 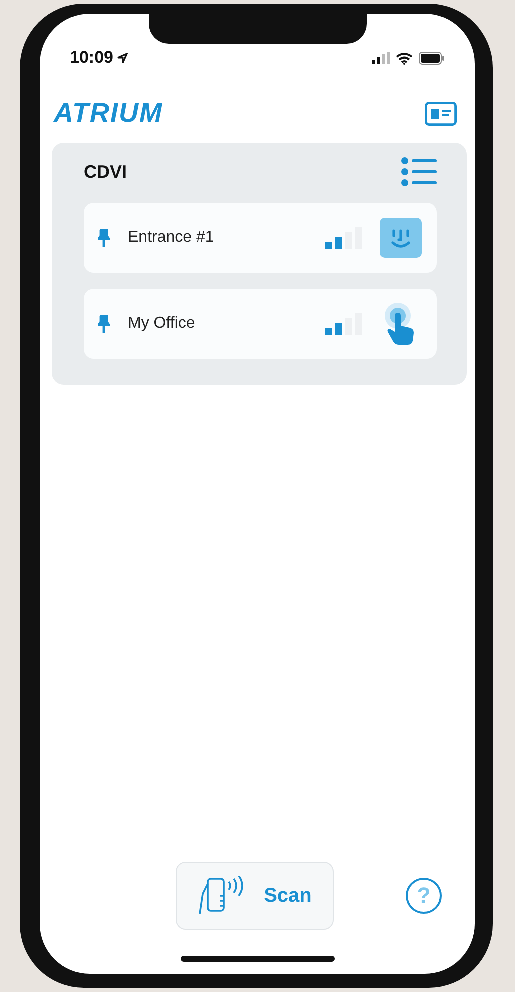 I want to click on battery-icon, so click(x=432, y=58).